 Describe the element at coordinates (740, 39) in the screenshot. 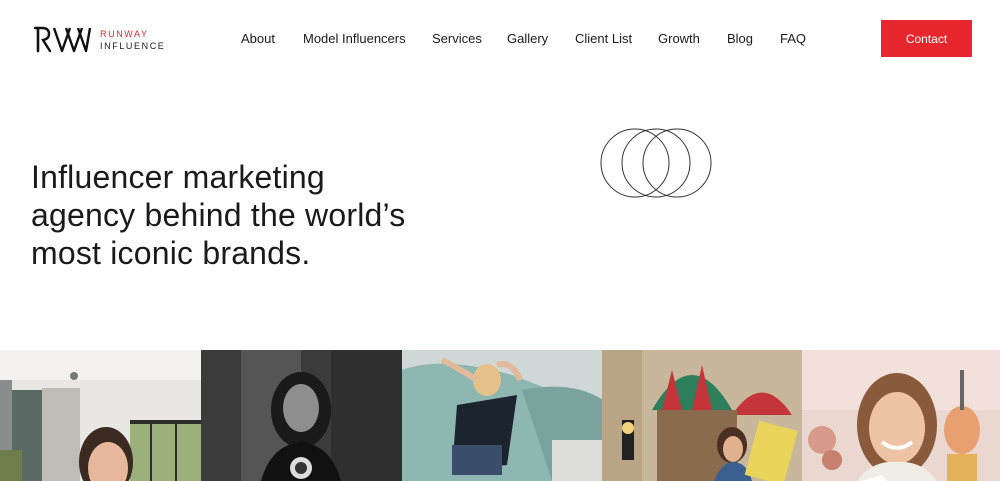

I see `nav-blog: Blog` at that location.